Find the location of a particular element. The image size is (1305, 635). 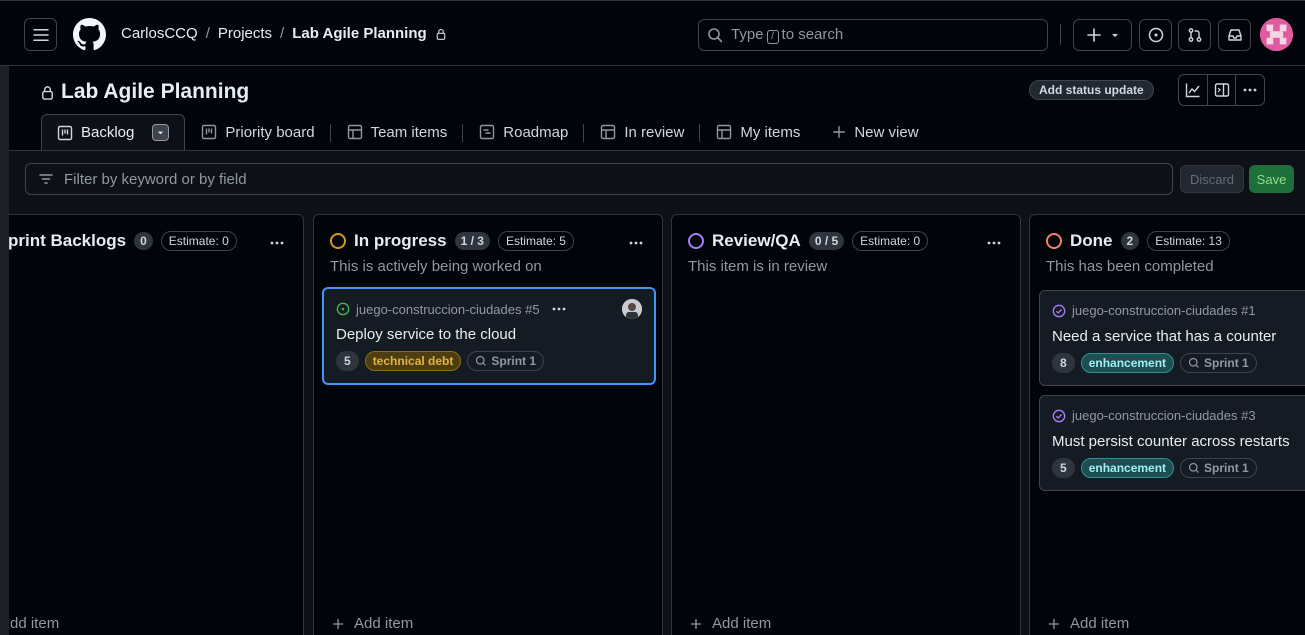

column-header: print Backlogs 0 Estimate: 0 is located at coordinates (123, 241).